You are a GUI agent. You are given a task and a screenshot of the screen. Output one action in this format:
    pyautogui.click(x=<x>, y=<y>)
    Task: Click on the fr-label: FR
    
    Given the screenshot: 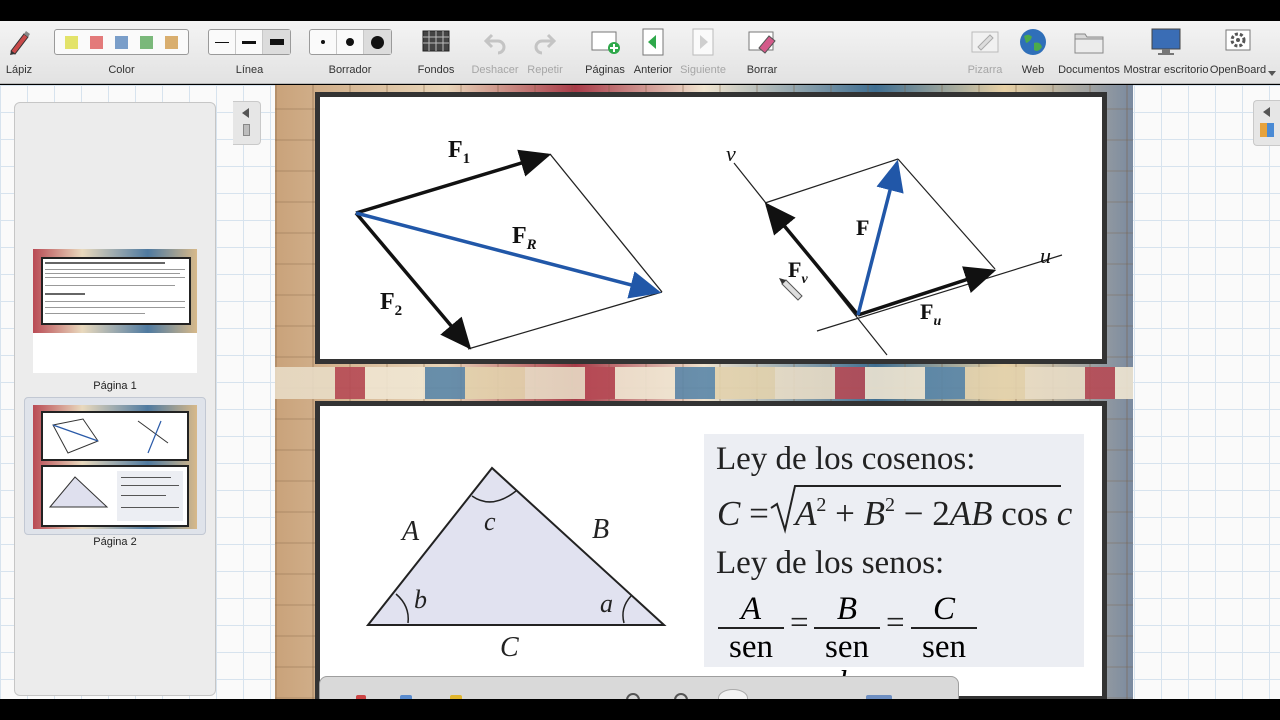 What is the action you would take?
    pyautogui.click(x=524, y=238)
    